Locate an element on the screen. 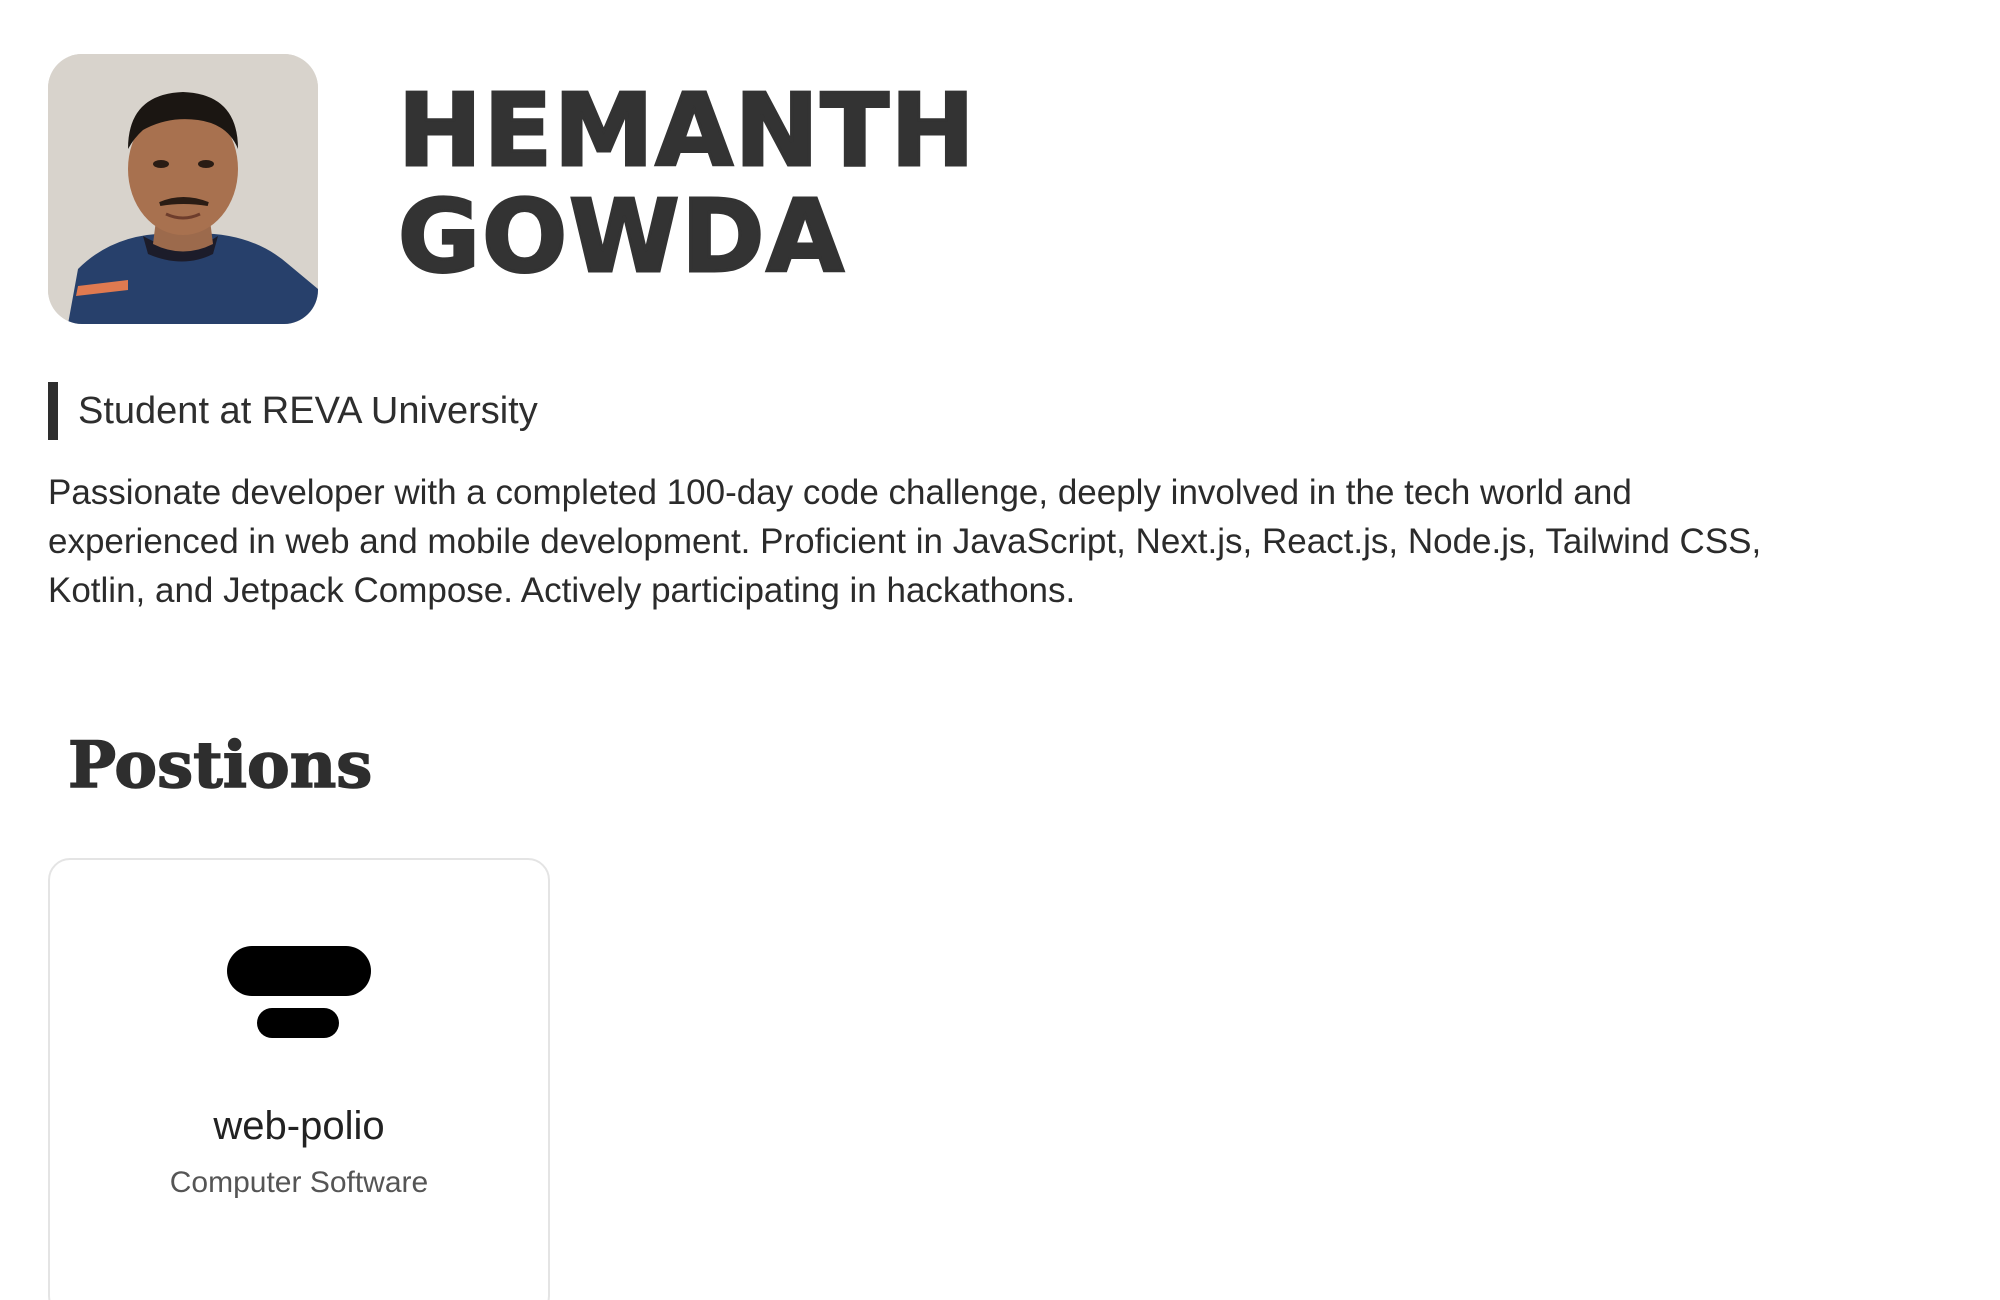 The image size is (2000, 1300). name-last: GOWDA is located at coordinates (621, 236).